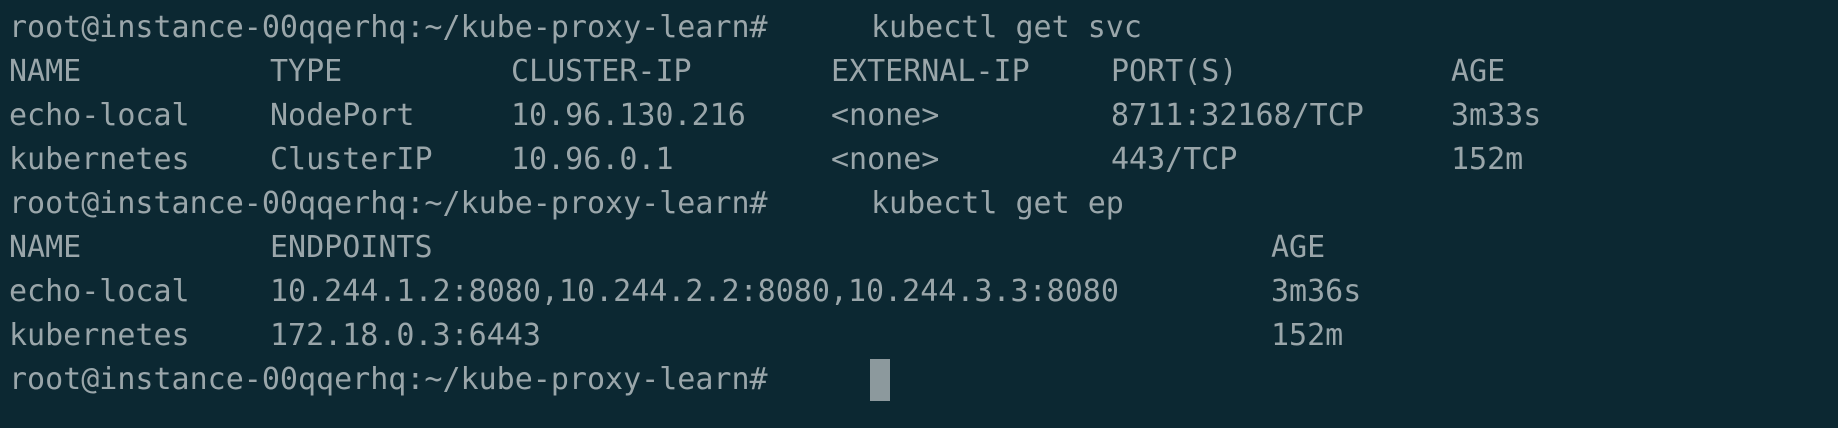  What do you see at coordinates (99, 159) in the screenshot?
I see `svc-cell-name: kubernetes` at bounding box center [99, 159].